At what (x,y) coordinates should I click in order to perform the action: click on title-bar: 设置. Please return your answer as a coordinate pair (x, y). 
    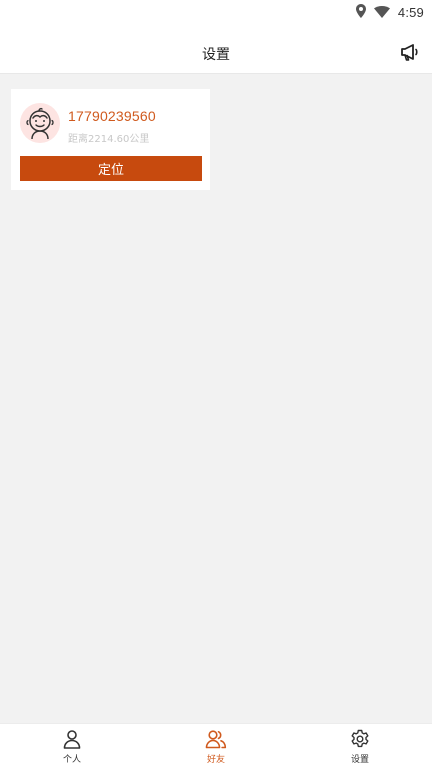
    Looking at the image, I should click on (216, 49).